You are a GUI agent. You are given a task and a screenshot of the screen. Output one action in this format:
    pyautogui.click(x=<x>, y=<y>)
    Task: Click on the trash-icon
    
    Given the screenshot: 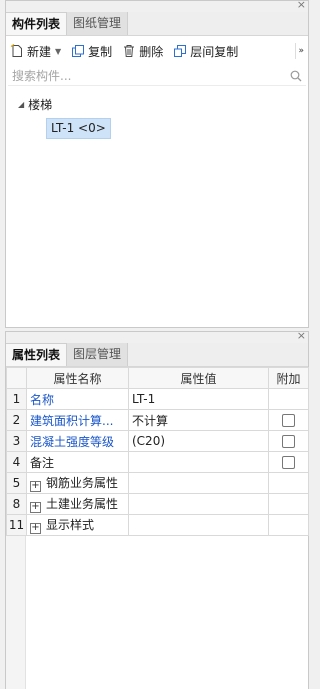 What is the action you would take?
    pyautogui.click(x=129, y=51)
    